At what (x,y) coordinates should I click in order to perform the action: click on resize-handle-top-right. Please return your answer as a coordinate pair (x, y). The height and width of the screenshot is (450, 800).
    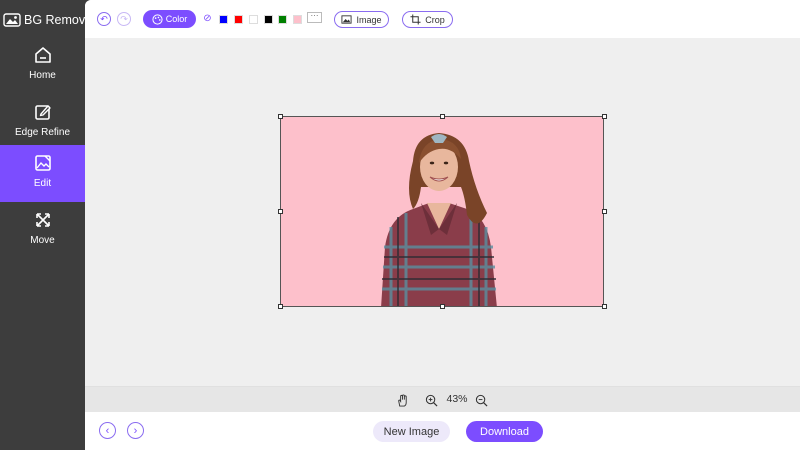
    Looking at the image, I should click on (604, 116).